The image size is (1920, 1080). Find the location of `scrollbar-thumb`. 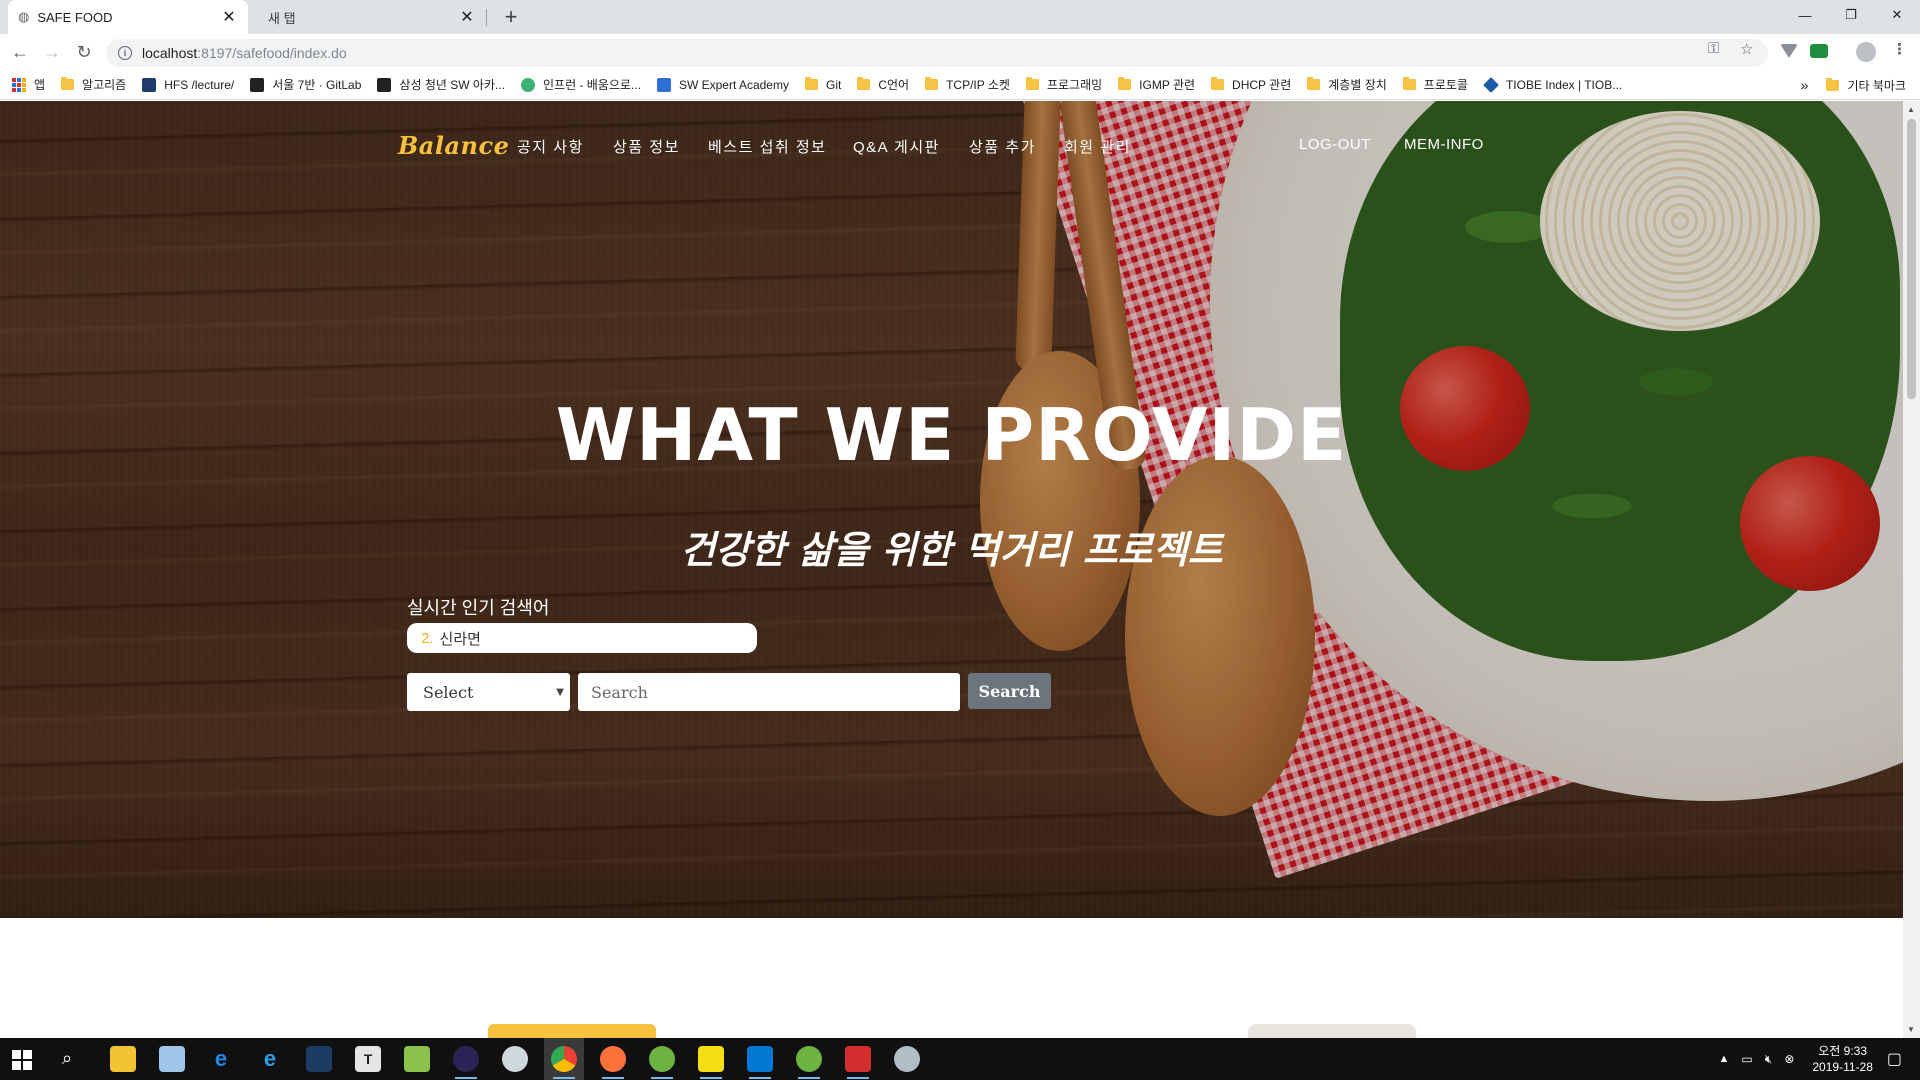

scrollbar-thumb is located at coordinates (1911, 259).